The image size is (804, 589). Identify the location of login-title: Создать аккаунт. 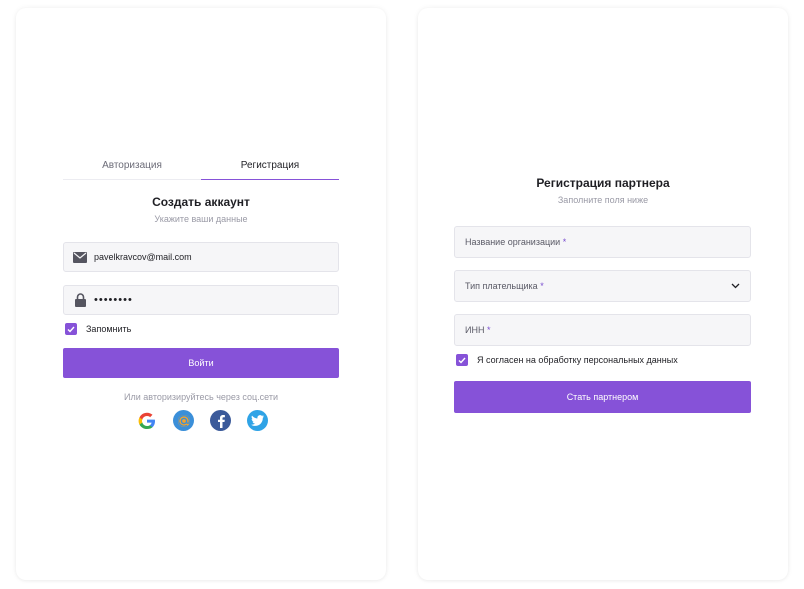
(201, 202).